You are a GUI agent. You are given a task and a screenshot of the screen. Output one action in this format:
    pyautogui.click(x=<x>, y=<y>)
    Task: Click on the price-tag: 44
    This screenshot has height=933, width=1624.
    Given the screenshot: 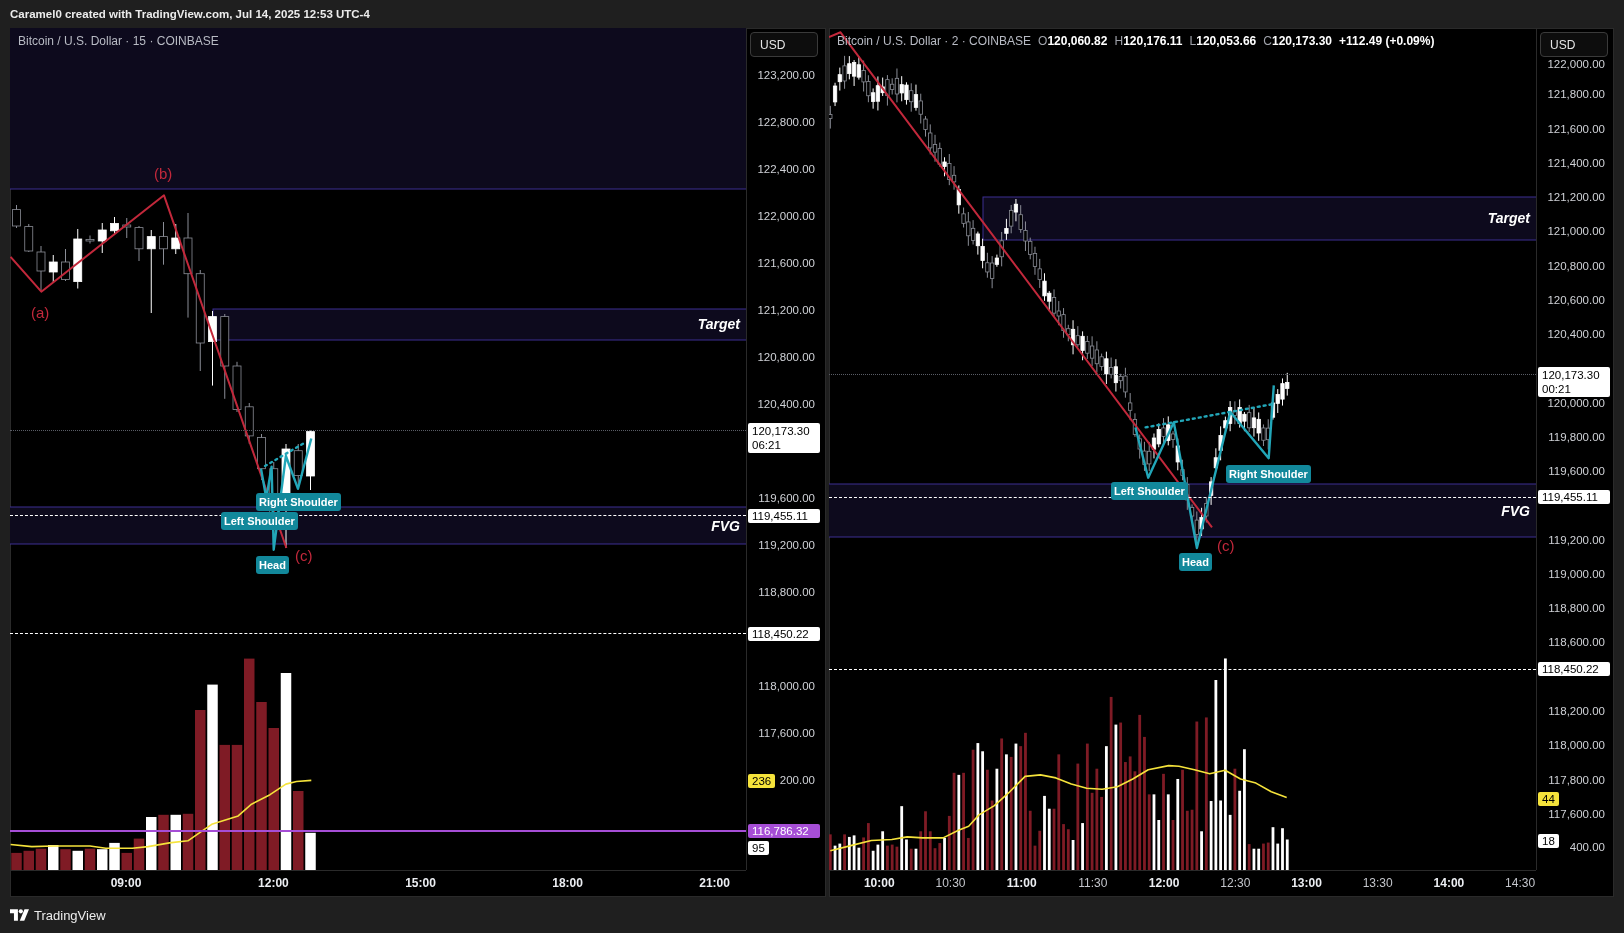 What is the action you would take?
    pyautogui.click(x=1548, y=799)
    